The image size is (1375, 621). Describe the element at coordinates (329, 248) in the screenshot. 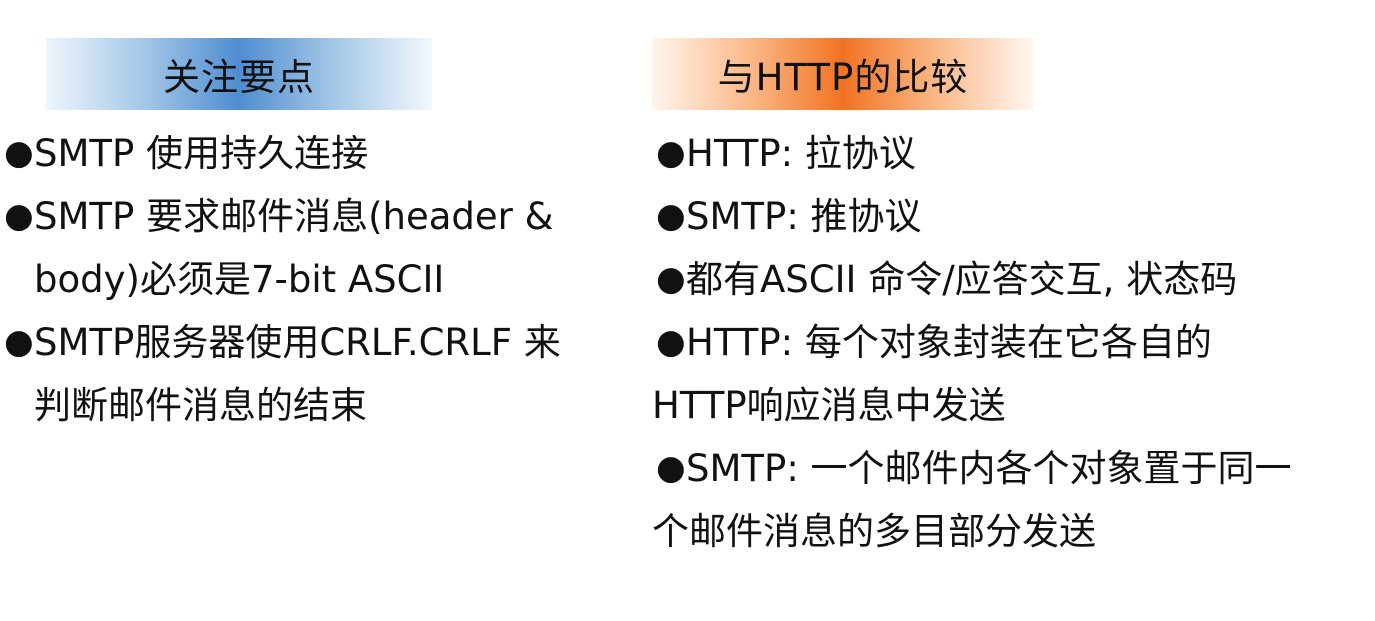

I see `item-text: SMTP 要求邮件消息(header & body)必须是7-bit ASCII` at that location.